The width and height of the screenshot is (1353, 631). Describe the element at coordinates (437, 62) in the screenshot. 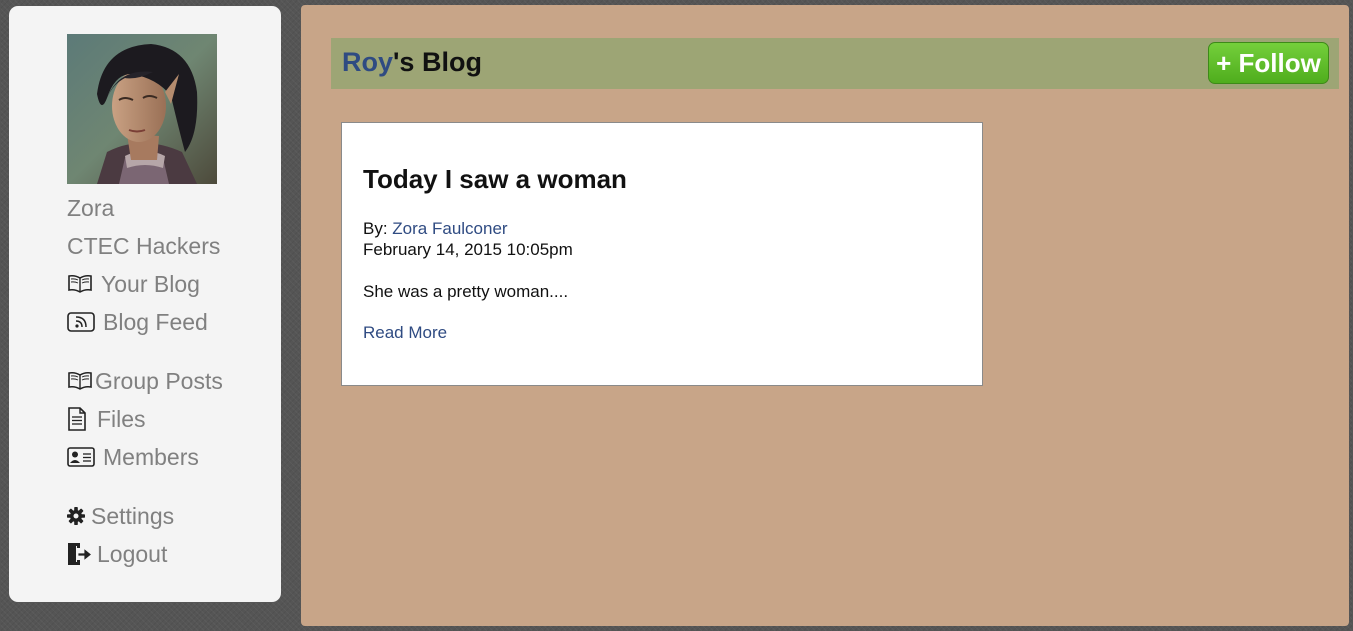

I see `page-title-suffix: 's Blog` at that location.